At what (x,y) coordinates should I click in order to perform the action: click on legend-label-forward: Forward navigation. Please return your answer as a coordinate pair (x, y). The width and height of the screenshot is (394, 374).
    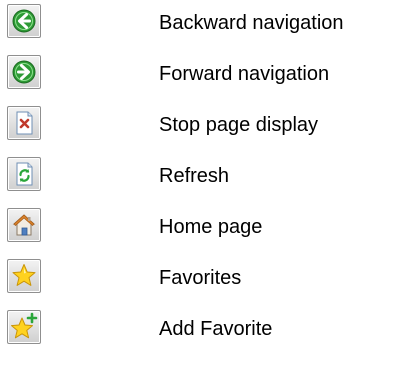
    Looking at the image, I should click on (244, 74).